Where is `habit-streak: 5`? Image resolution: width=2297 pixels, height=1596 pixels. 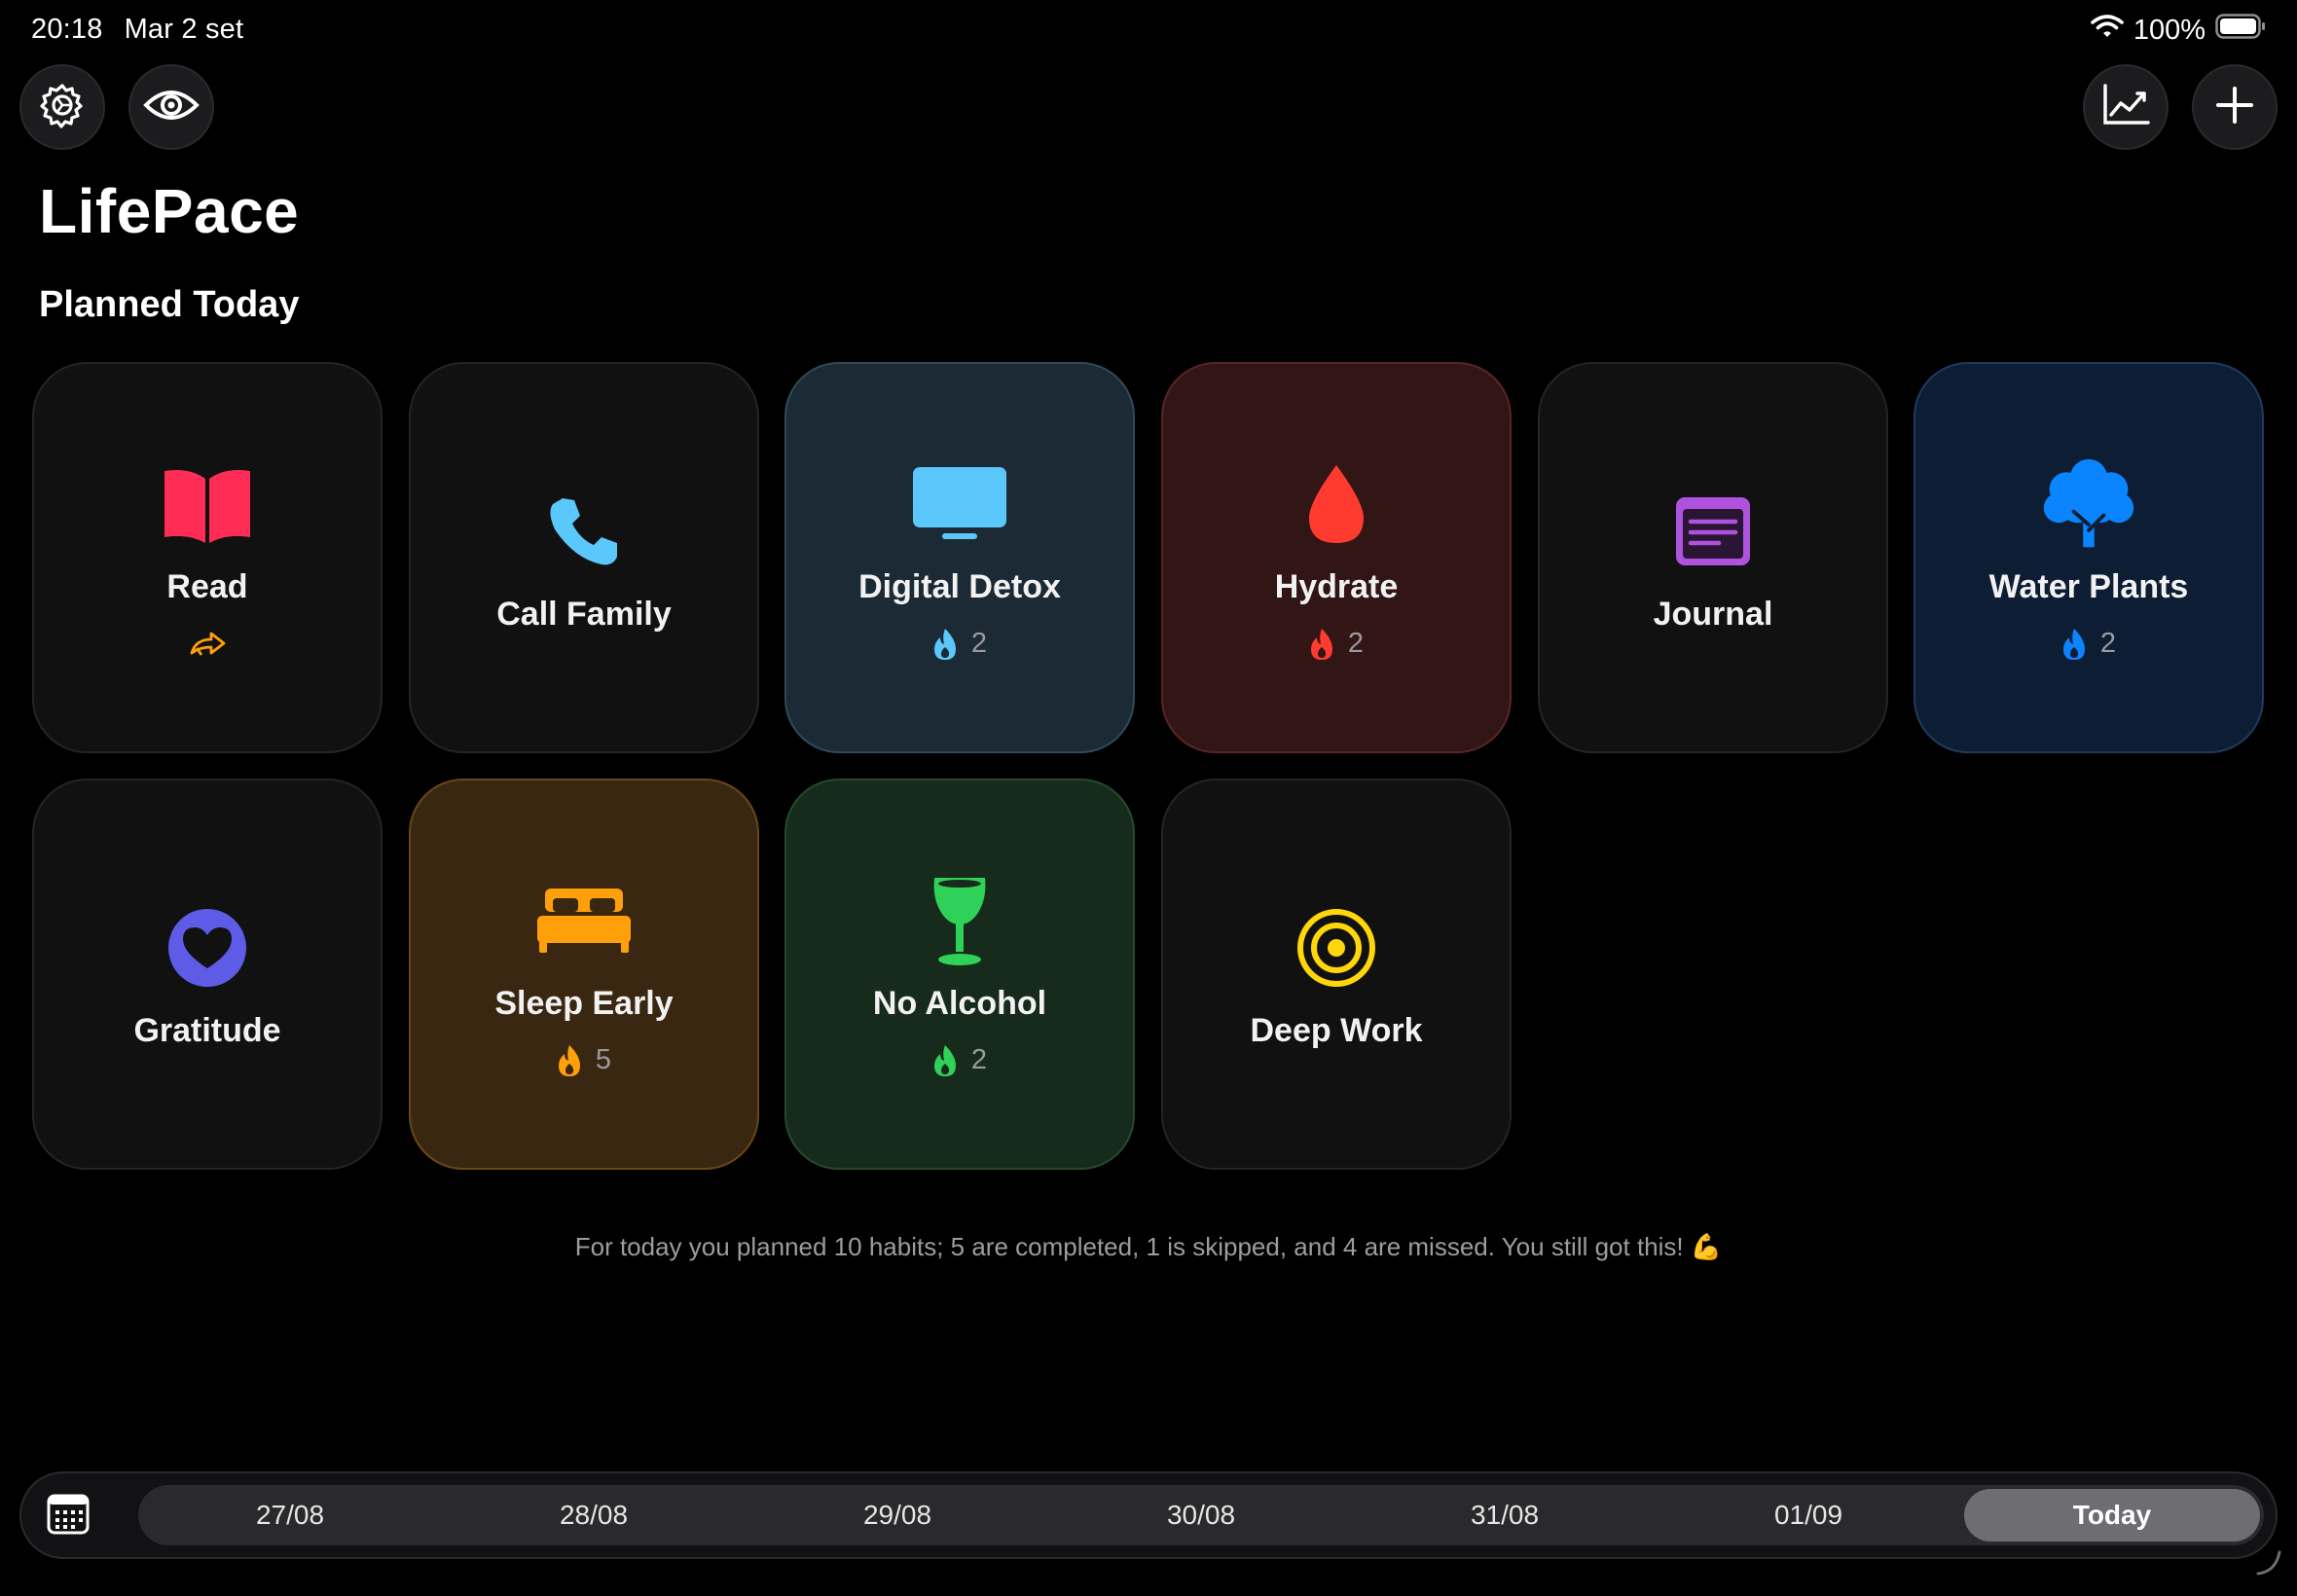
habit-streak: 5 is located at coordinates (584, 1060).